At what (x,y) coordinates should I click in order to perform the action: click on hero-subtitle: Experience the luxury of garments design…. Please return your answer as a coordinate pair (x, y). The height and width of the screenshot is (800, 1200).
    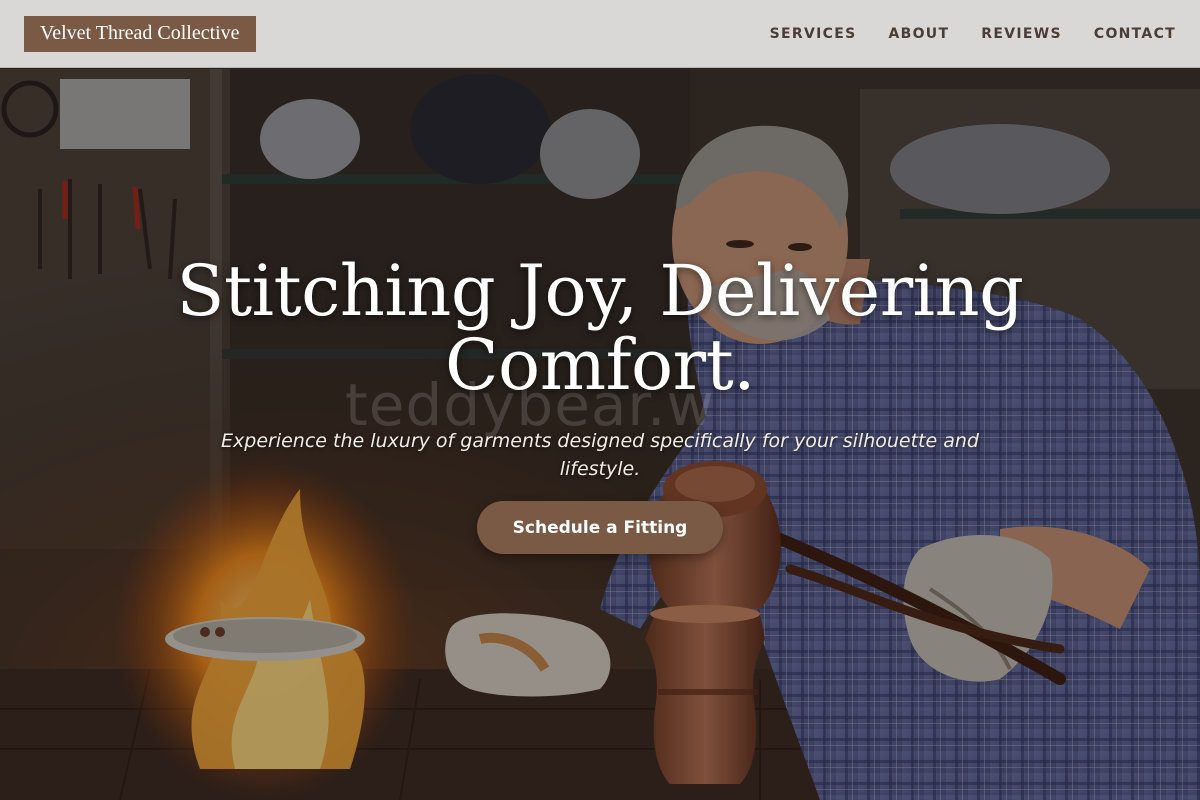
    Looking at the image, I should click on (600, 455).